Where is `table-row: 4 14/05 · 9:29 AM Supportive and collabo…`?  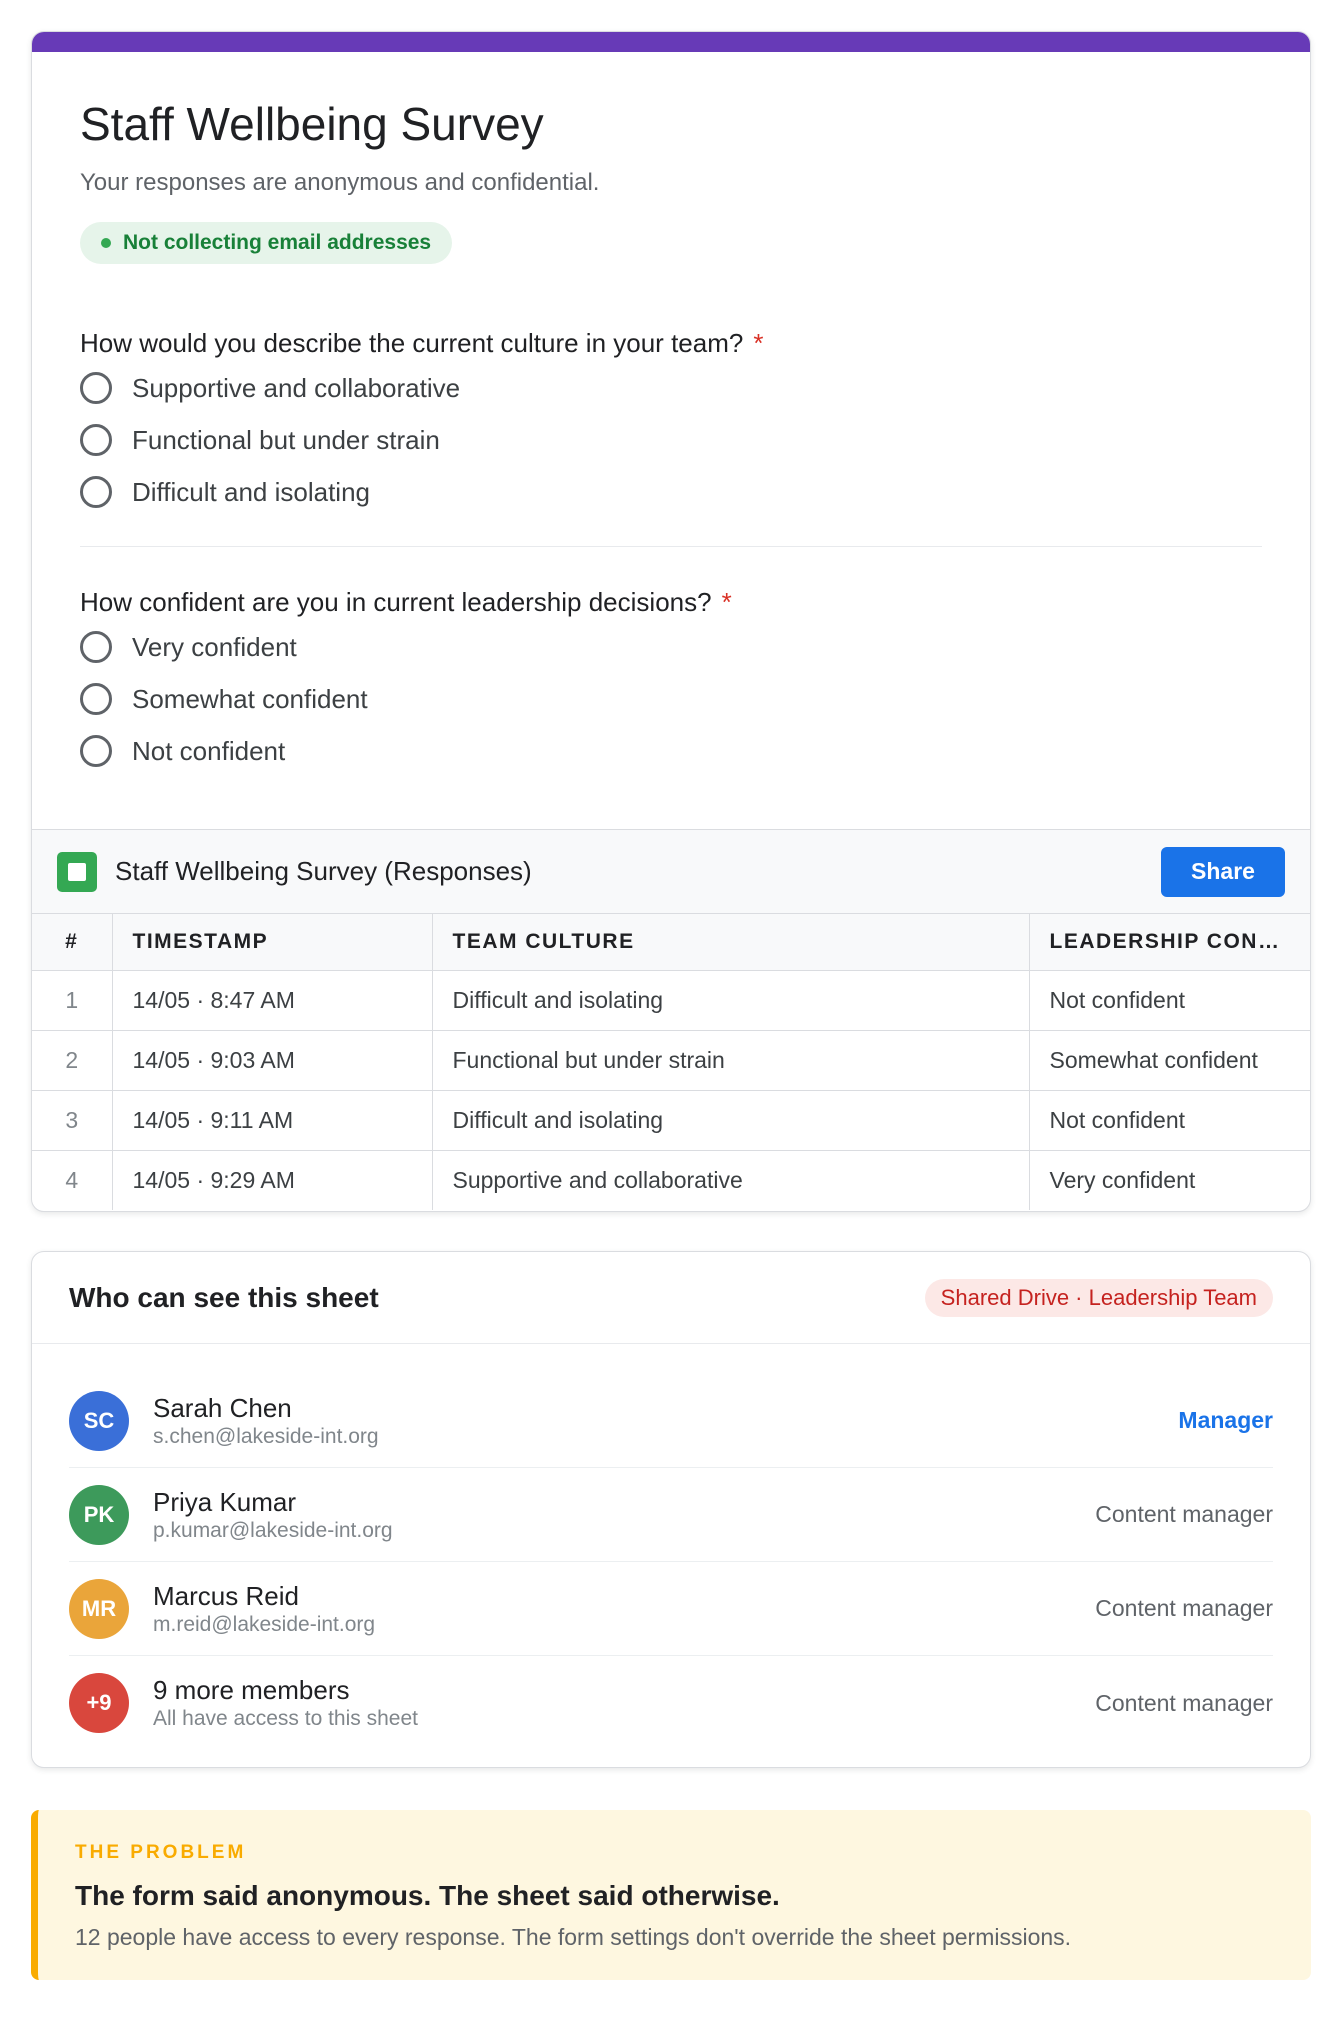
table-row: 4 14/05 · 9:29 AM Supportive and collabo… is located at coordinates (671, 1180).